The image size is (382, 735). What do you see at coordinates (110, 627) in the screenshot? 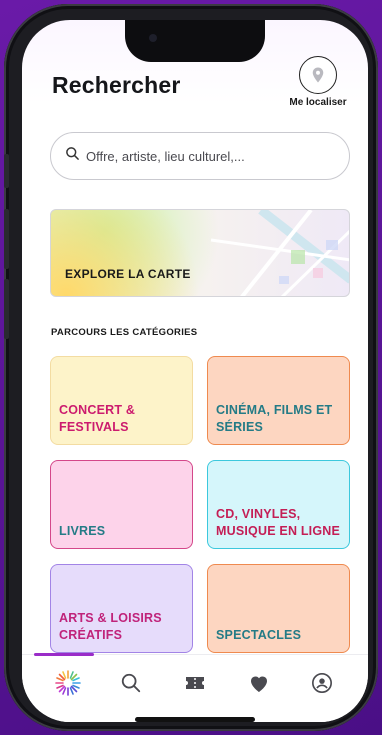
I see `category-label: ARTS & LOISIRS CRÉATIFS` at bounding box center [110, 627].